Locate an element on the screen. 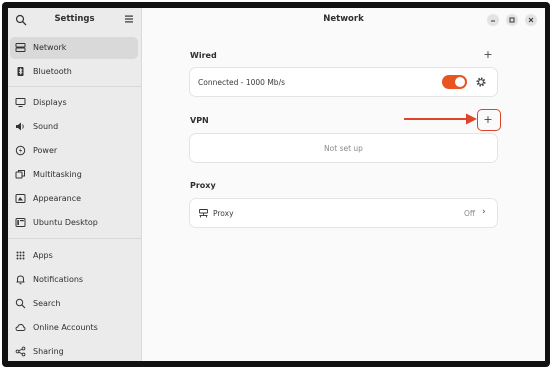 This screenshot has height=374, width=559. sidebar-header: Settings is located at coordinates (74, 20).